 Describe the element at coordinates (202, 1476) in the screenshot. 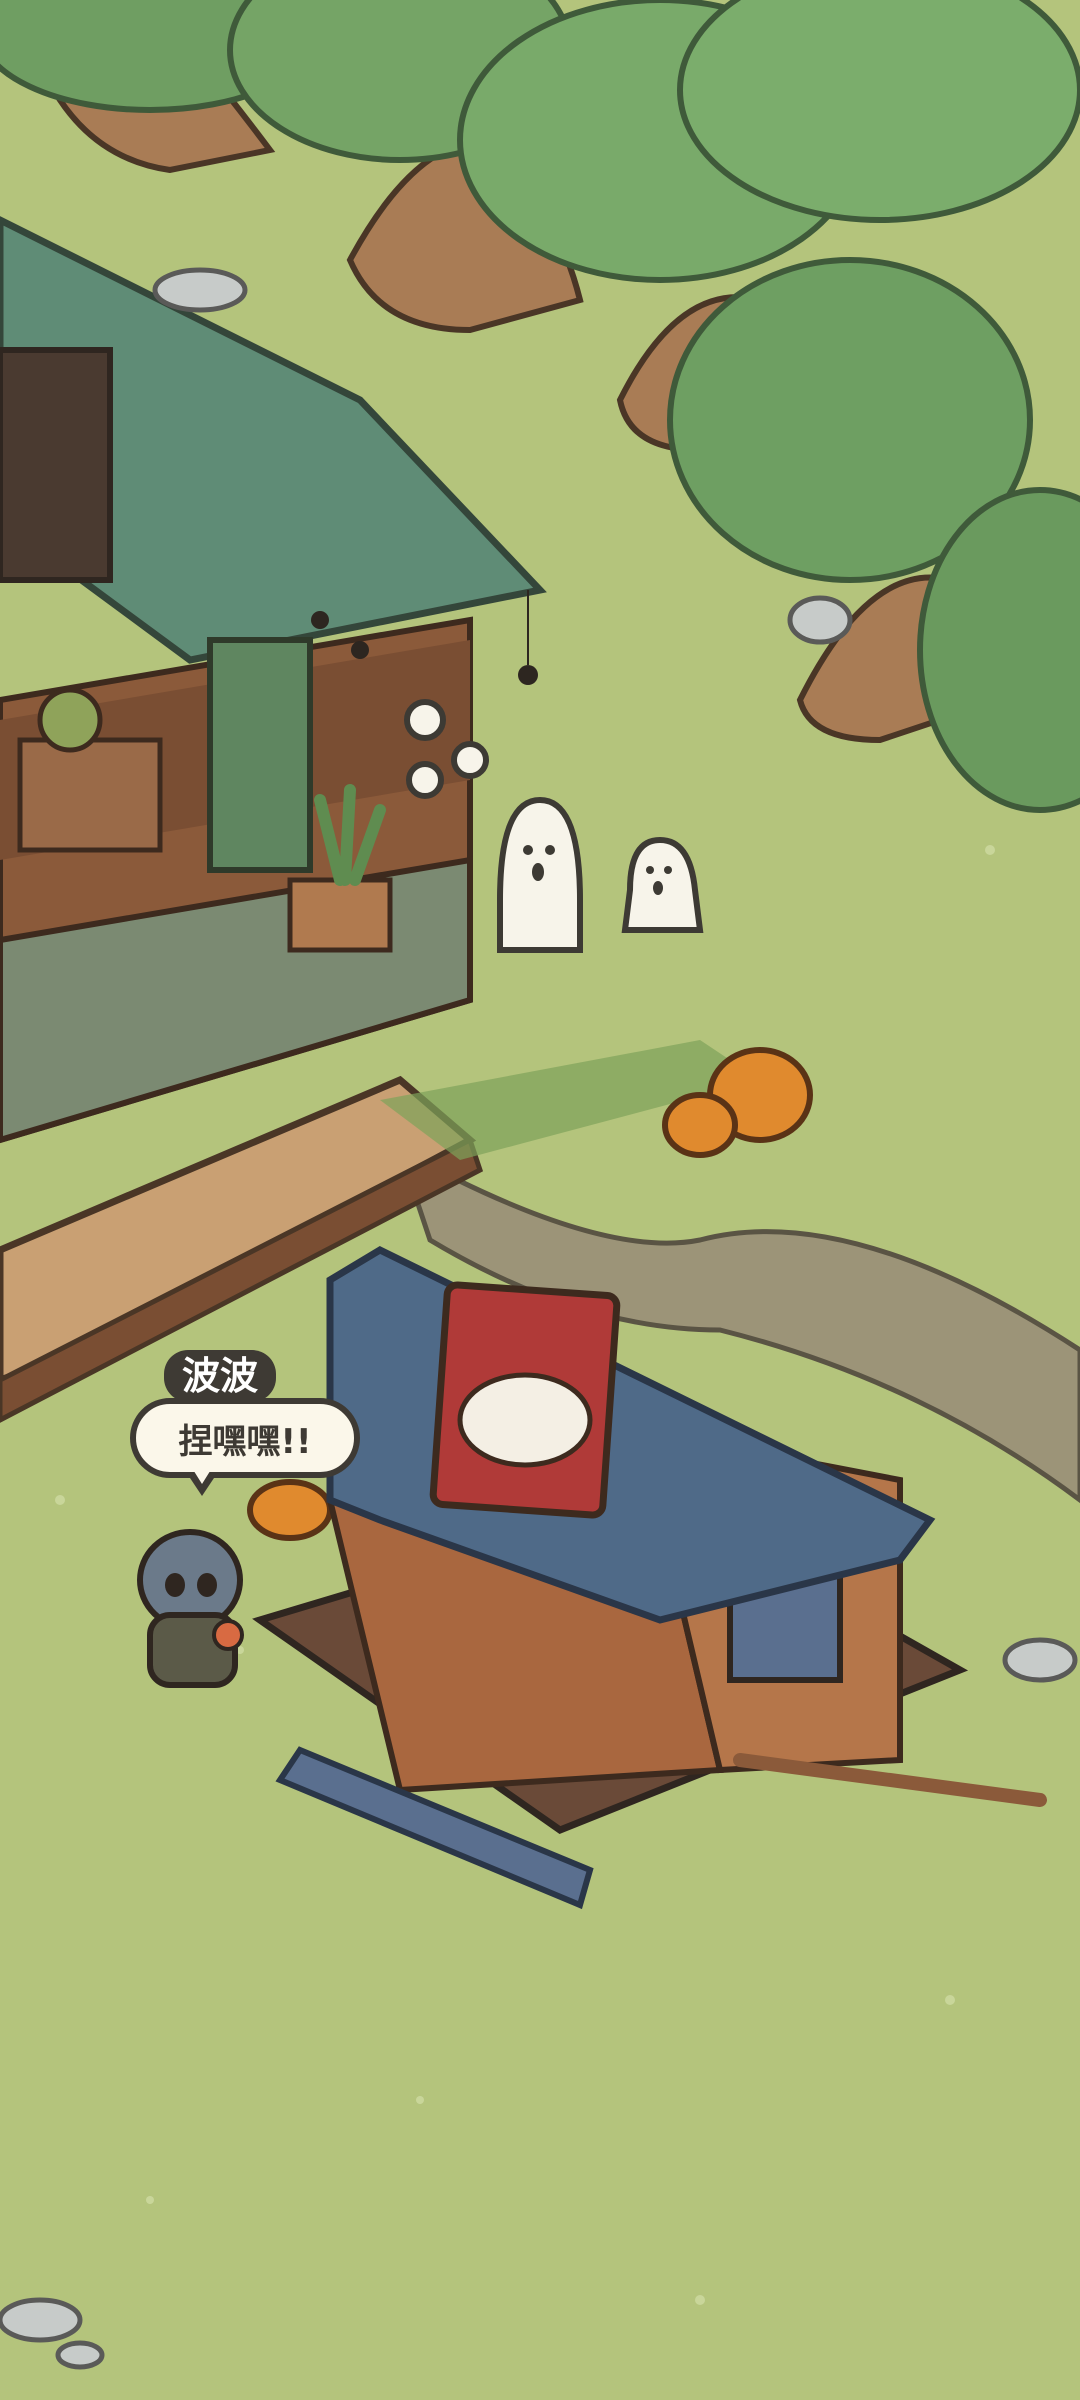

I see `speech-bubble-tail-inner` at that location.